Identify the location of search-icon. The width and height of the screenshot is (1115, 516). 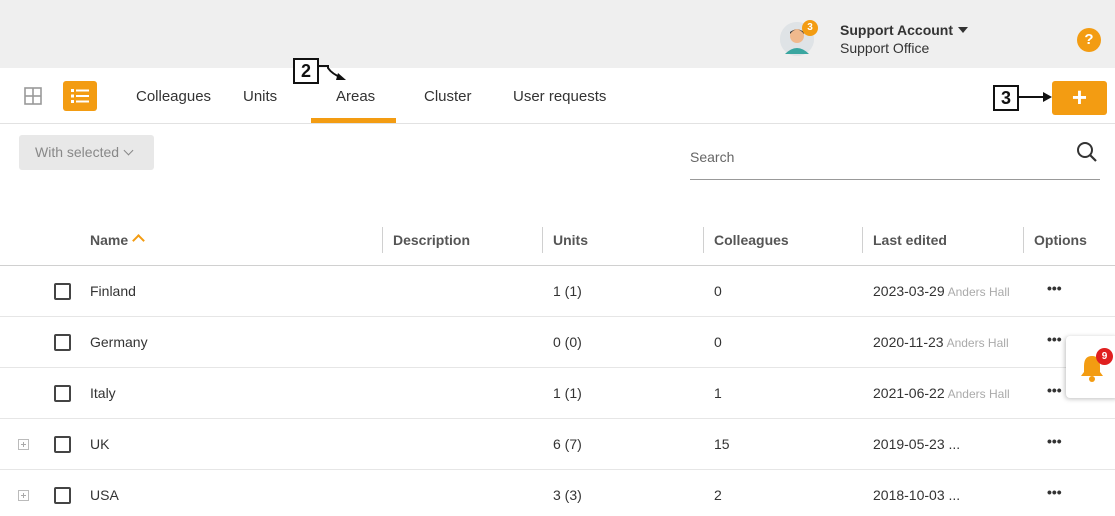
(1087, 152).